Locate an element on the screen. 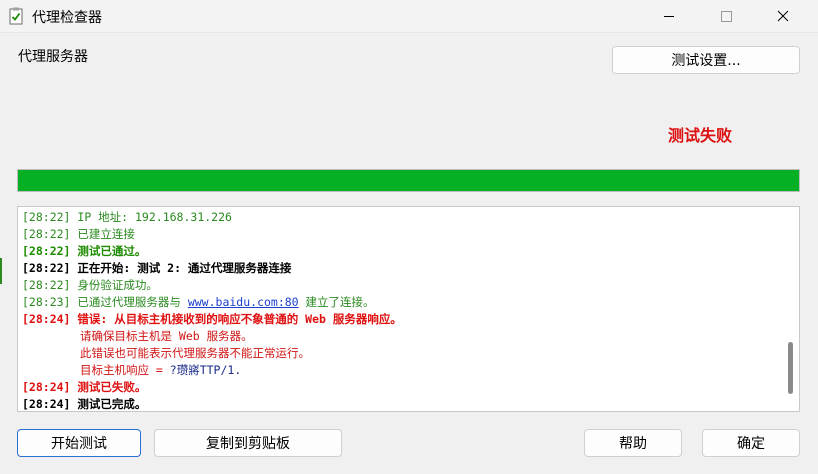 The height and width of the screenshot is (474, 818). maximize-button is located at coordinates (726, 16).